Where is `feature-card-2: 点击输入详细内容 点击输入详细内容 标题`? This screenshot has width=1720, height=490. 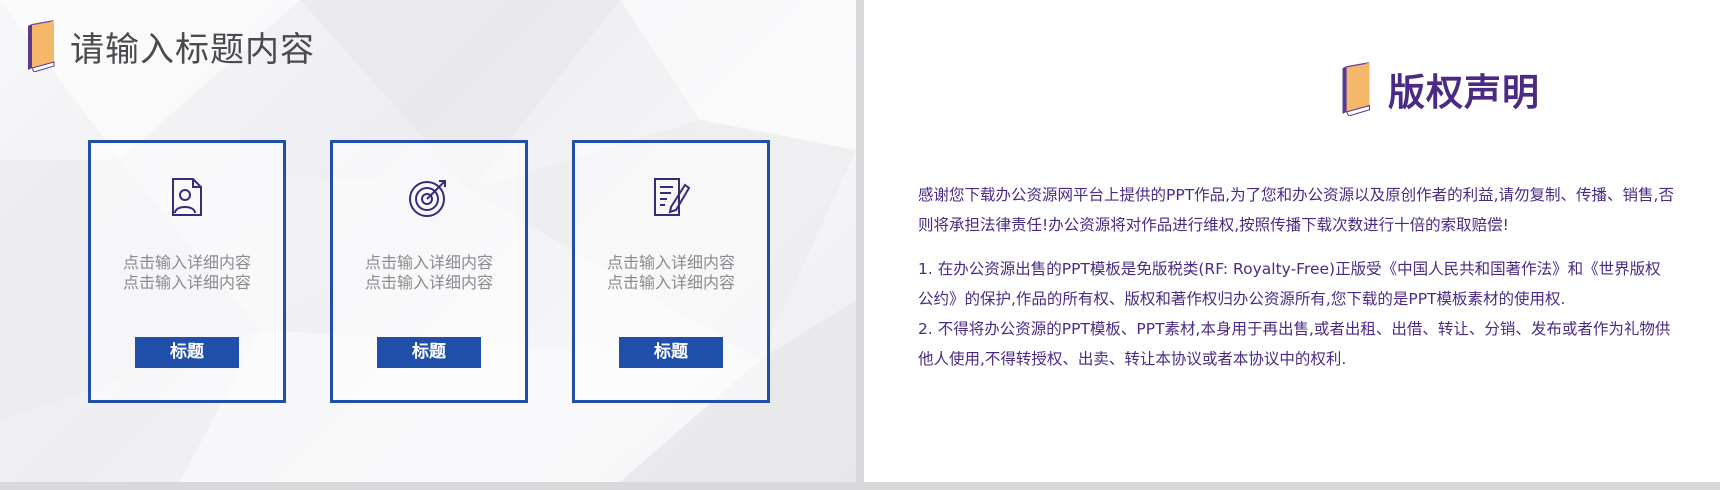
feature-card-2: 点击输入详细内容 点击输入详细内容 标题 is located at coordinates (429, 271).